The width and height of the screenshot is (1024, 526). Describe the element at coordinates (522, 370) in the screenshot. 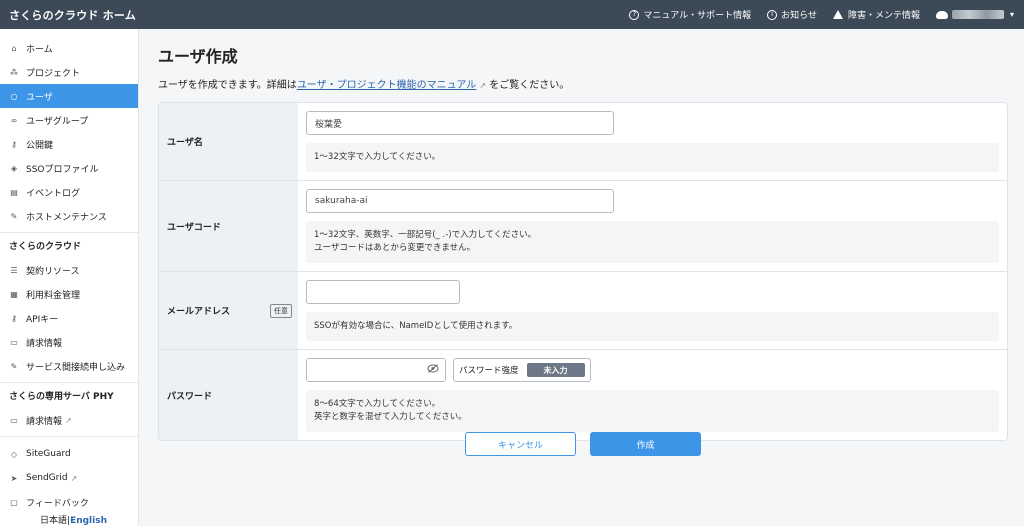

I see `password-strength-indicator: パスワード強度 未入力` at that location.